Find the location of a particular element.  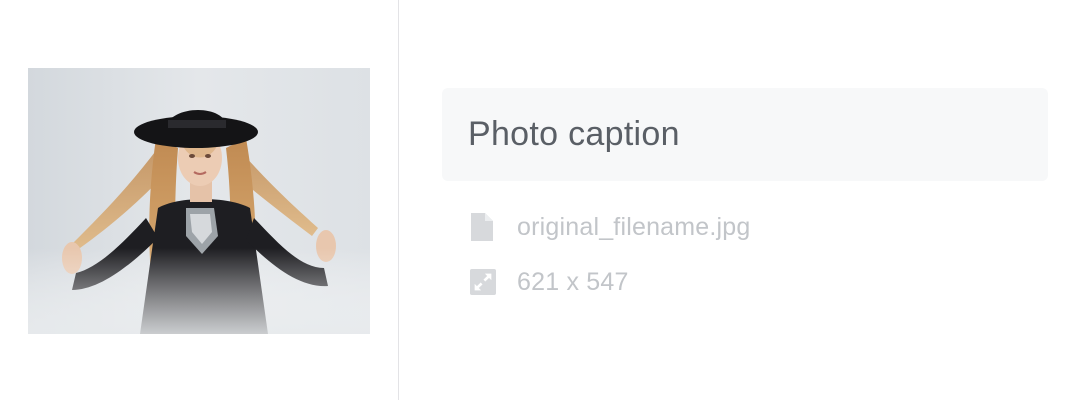

caption-input is located at coordinates (745, 134).